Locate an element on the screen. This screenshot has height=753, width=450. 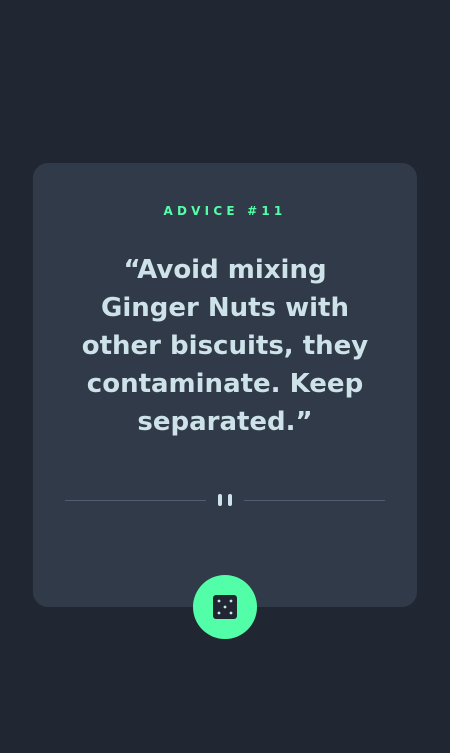
pattern-divider is located at coordinates (225, 500).